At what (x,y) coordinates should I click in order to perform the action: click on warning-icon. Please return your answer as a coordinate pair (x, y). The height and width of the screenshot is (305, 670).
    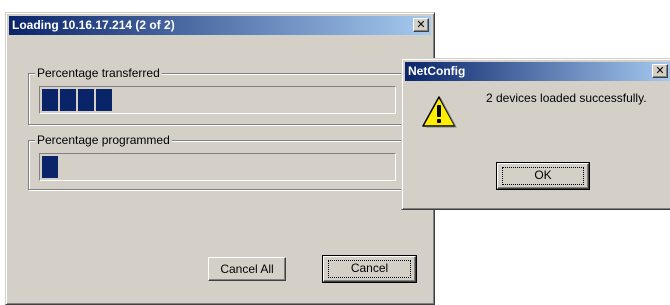
    Looking at the image, I should click on (439, 112).